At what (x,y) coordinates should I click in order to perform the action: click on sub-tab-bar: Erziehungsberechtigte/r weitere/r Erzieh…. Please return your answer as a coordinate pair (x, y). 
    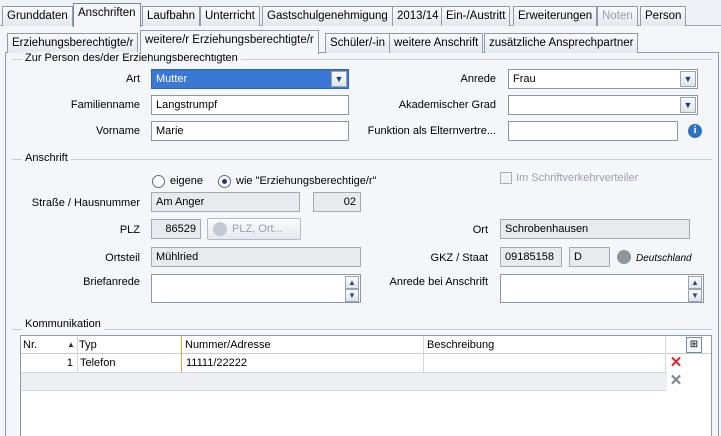
    Looking at the image, I should click on (360, 40).